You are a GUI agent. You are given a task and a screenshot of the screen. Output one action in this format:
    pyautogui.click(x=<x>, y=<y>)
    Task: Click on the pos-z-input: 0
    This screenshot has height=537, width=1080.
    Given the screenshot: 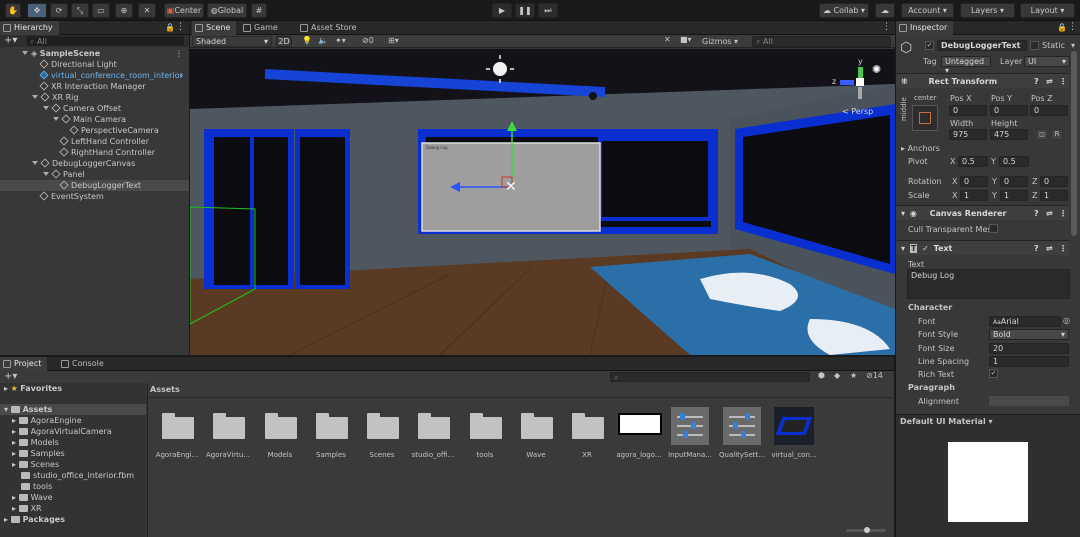 What is the action you would take?
    pyautogui.click(x=1049, y=110)
    